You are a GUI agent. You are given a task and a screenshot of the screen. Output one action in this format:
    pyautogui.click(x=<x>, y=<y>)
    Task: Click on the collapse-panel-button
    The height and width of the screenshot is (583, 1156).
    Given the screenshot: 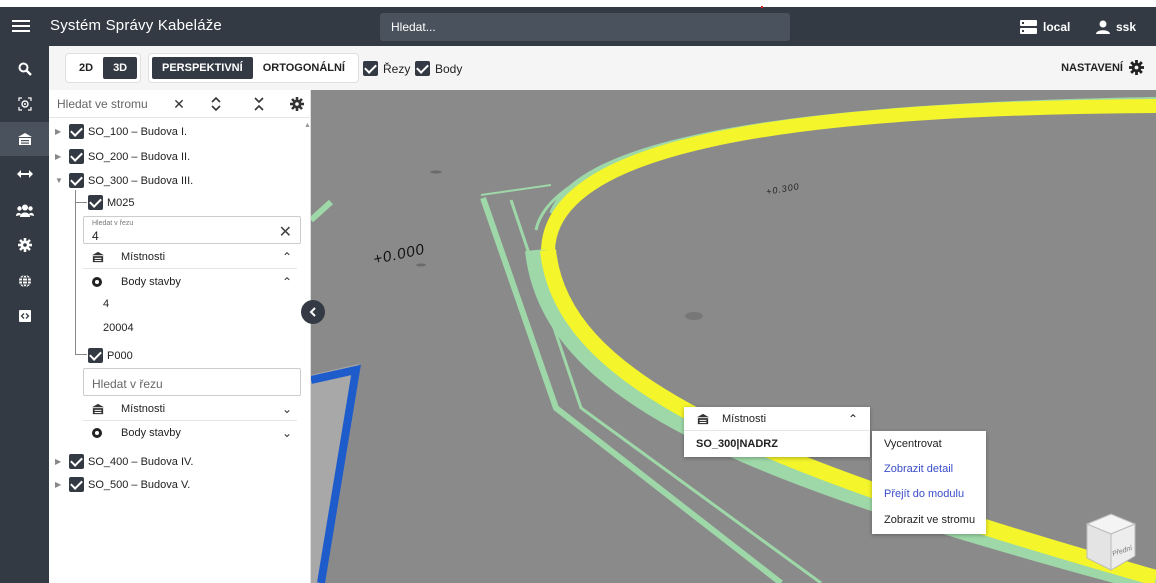 What is the action you would take?
    pyautogui.click(x=313, y=312)
    